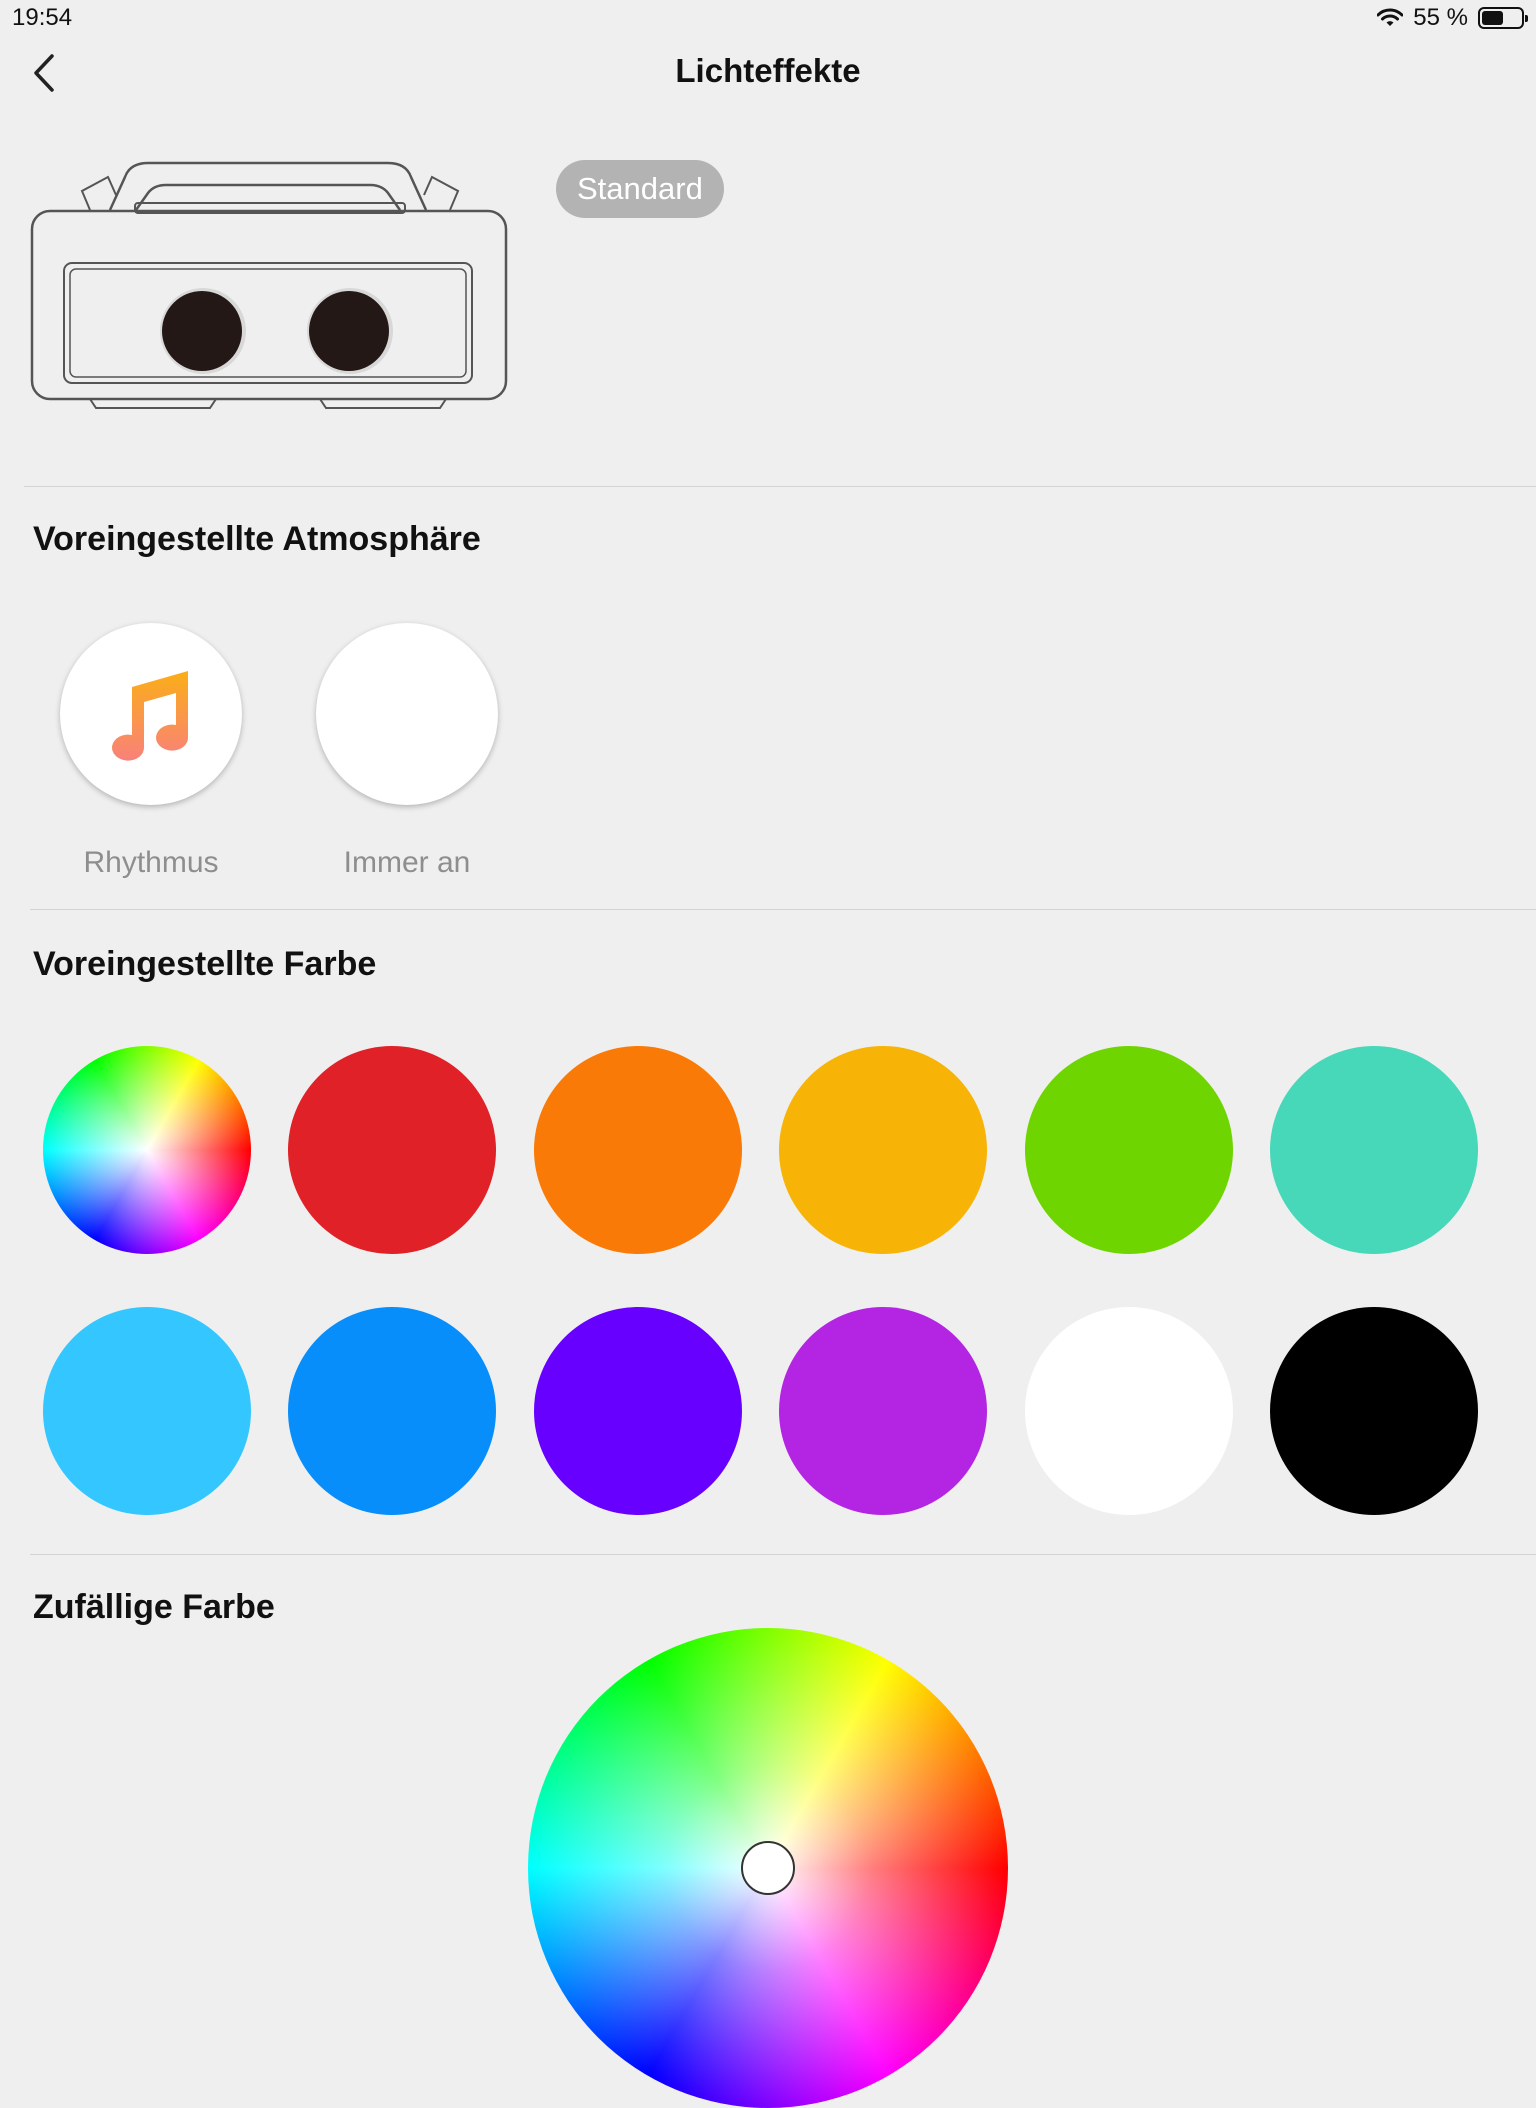 Image resolution: width=1536 pixels, height=2108 pixels. I want to click on color-wheel-handle, so click(768, 1868).